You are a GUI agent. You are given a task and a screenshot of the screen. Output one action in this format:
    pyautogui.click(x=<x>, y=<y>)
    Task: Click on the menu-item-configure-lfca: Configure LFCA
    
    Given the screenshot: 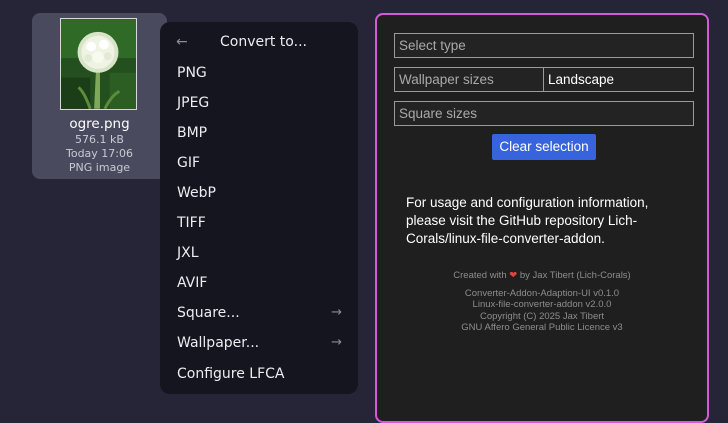 What is the action you would take?
    pyautogui.click(x=259, y=374)
    